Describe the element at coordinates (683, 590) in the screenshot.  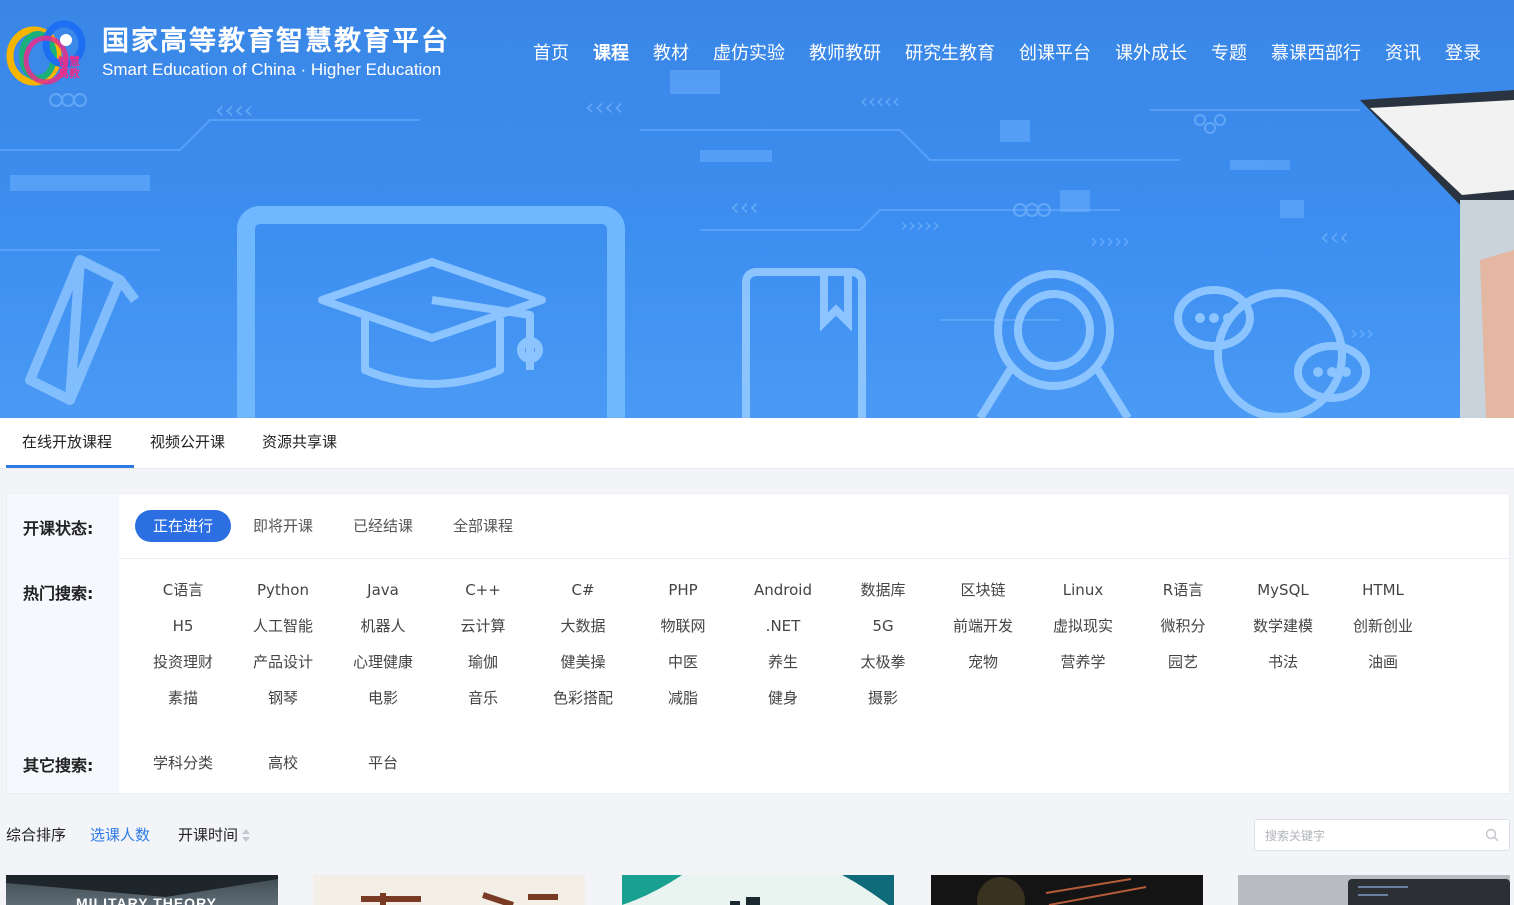
I see `hot-keyword: PHP` at that location.